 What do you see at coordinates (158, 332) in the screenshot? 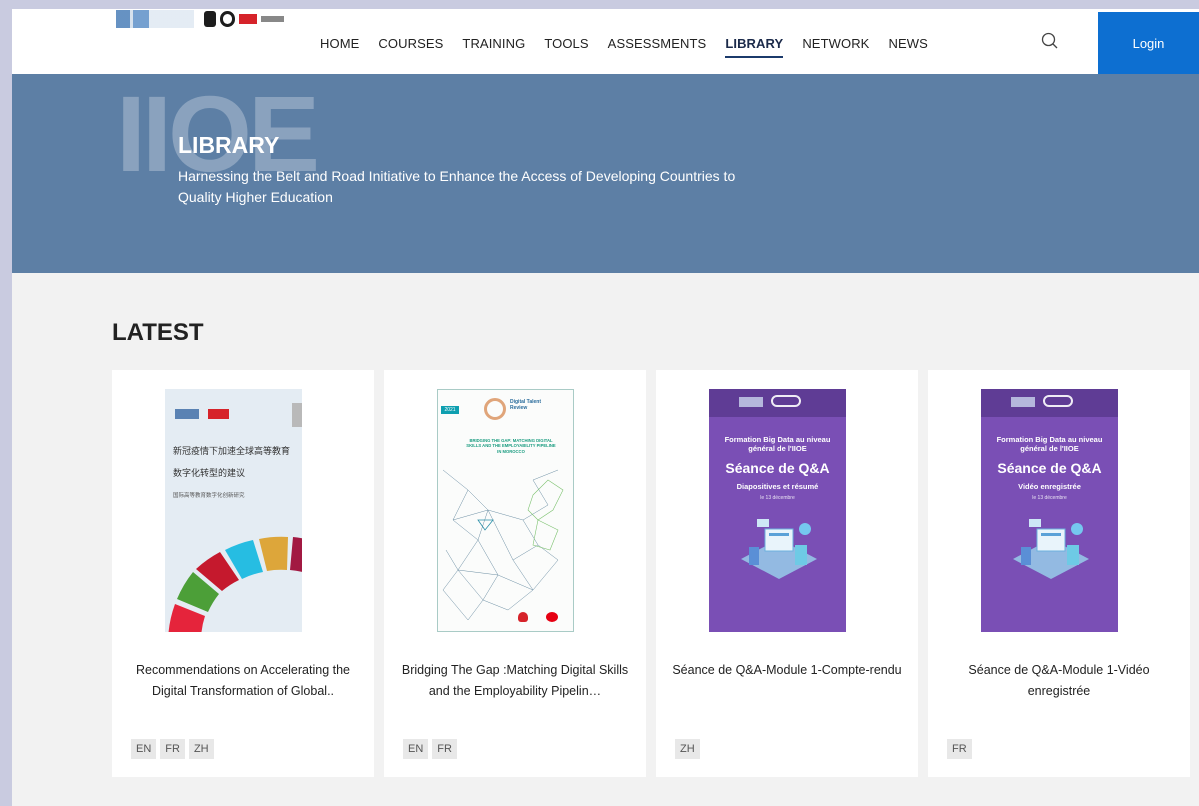
I see `section-title-latest: LATEST` at bounding box center [158, 332].